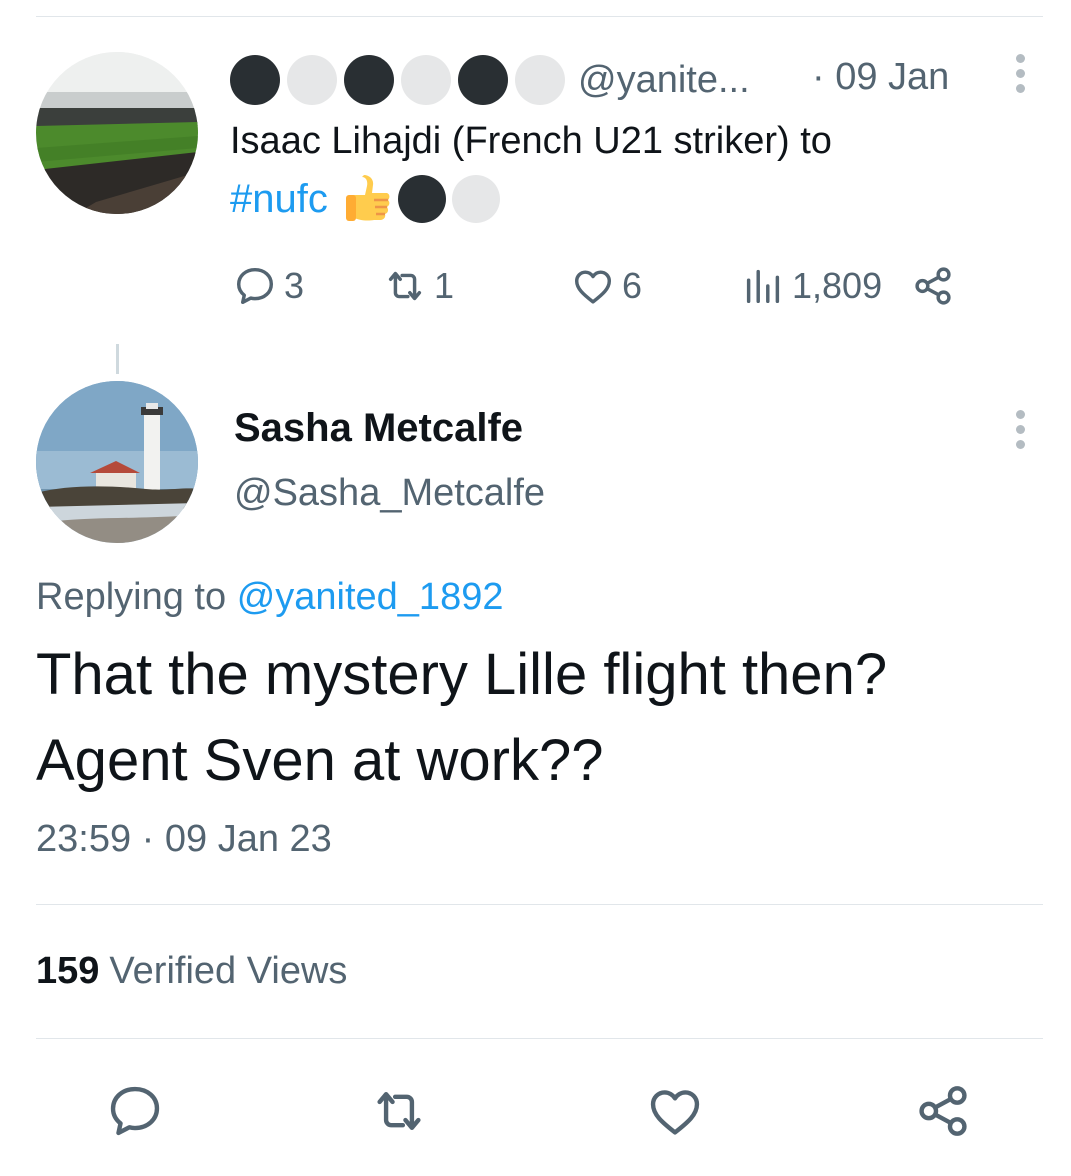 The width and height of the screenshot is (1071, 1176). I want to click on parent-avatar, so click(117, 133).